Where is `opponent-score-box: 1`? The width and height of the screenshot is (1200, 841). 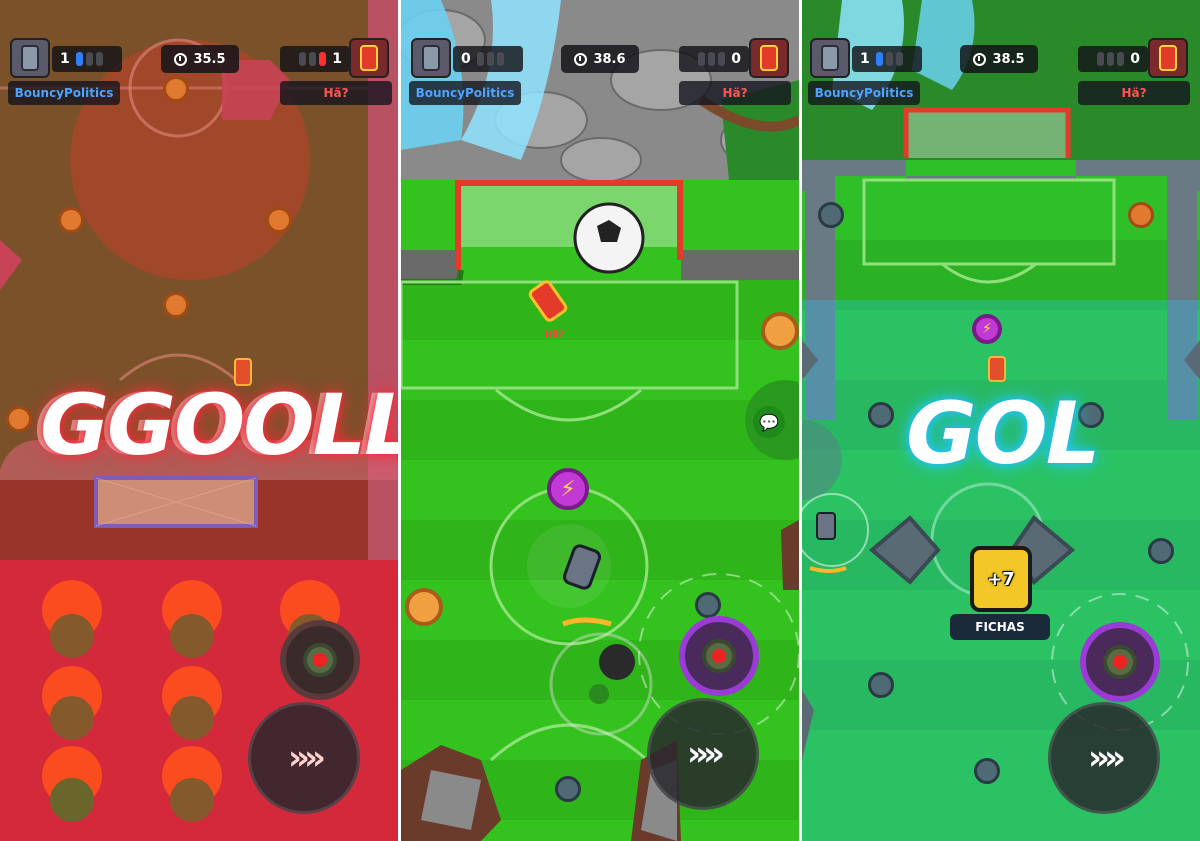 opponent-score-box: 1 is located at coordinates (315, 59).